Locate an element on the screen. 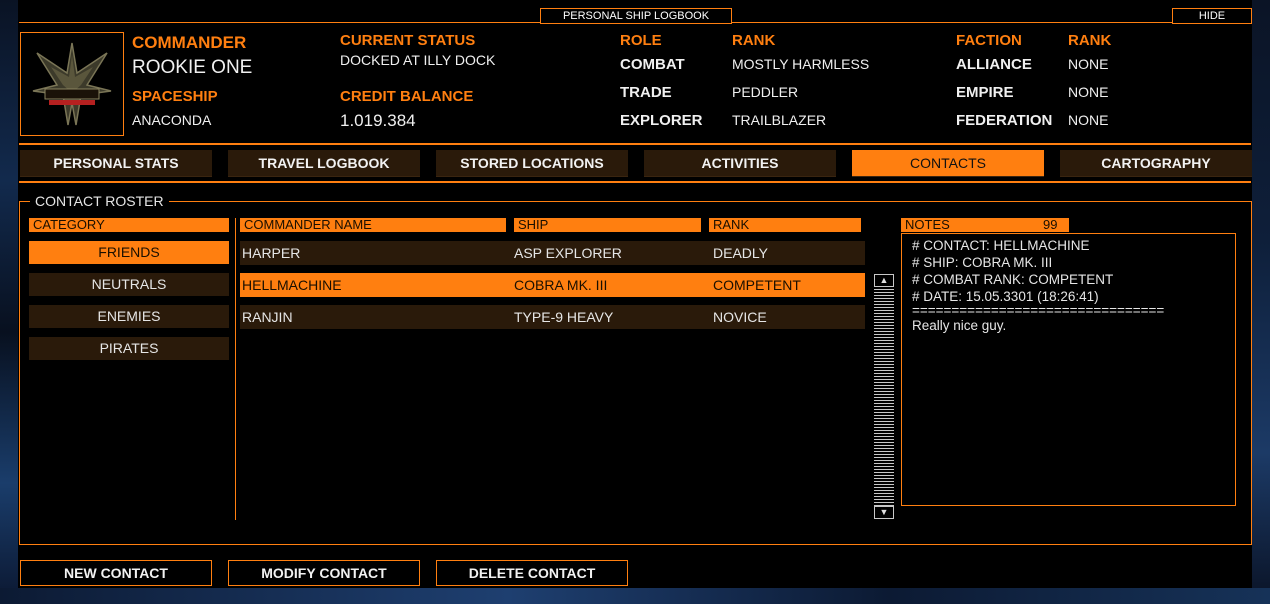 This screenshot has width=1270, height=604. role-combat: COMBAT is located at coordinates (652, 64).